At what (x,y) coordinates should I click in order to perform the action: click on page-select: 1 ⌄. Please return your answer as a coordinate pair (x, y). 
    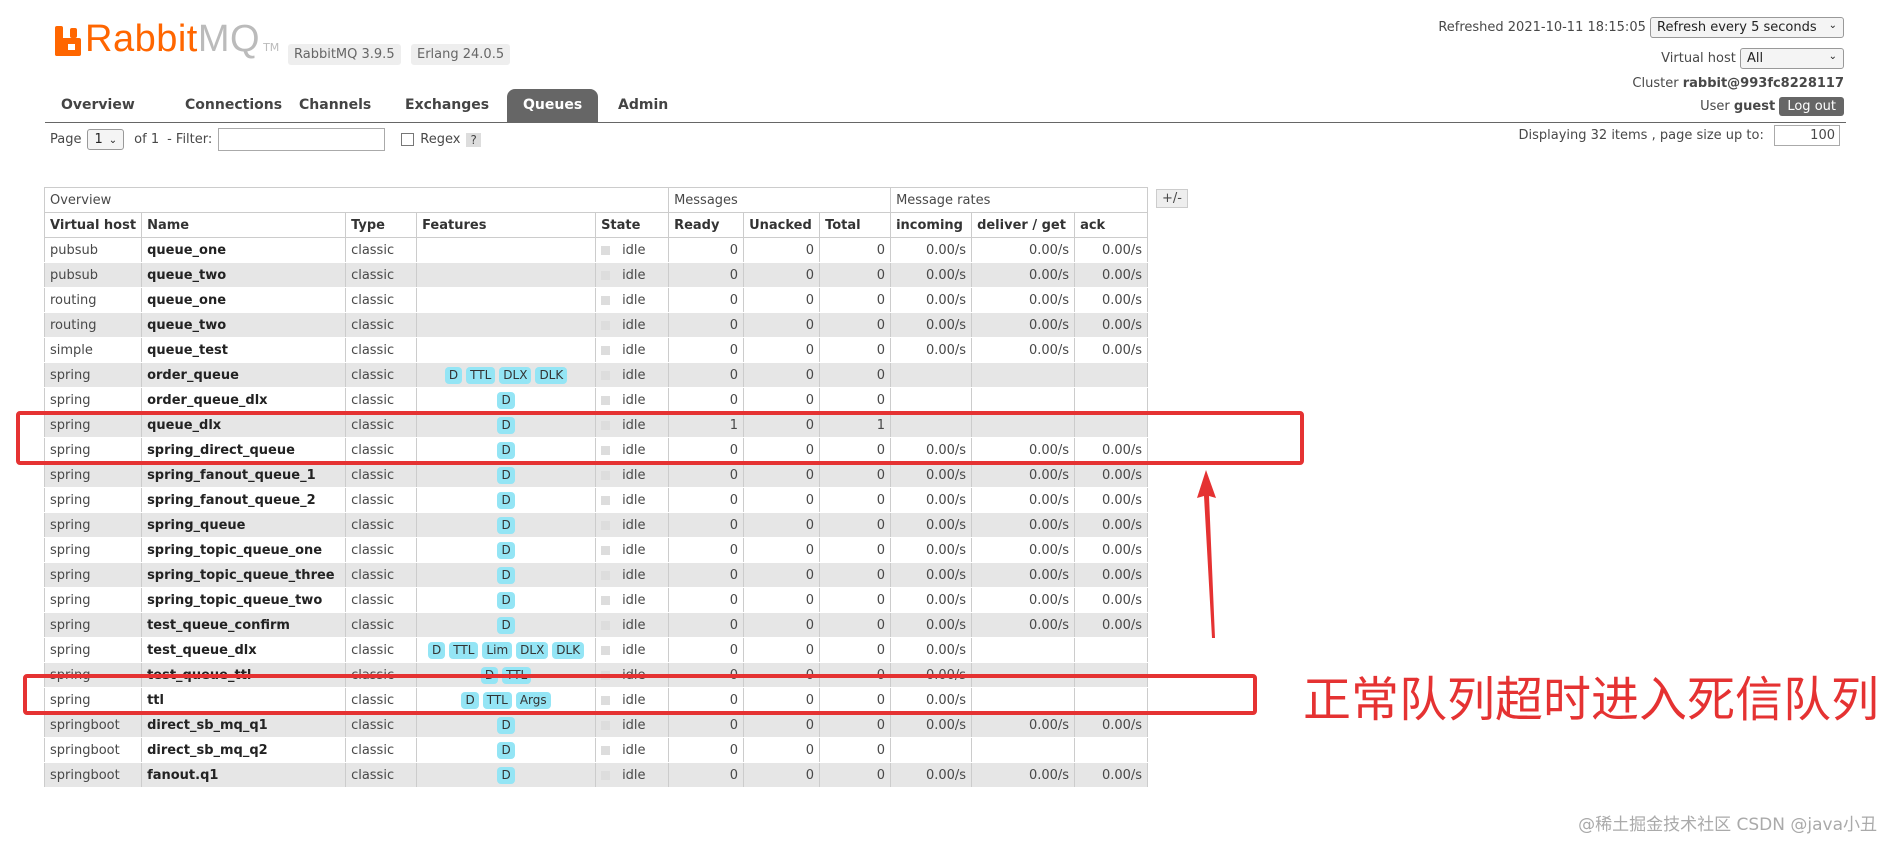
    Looking at the image, I should click on (106, 139).